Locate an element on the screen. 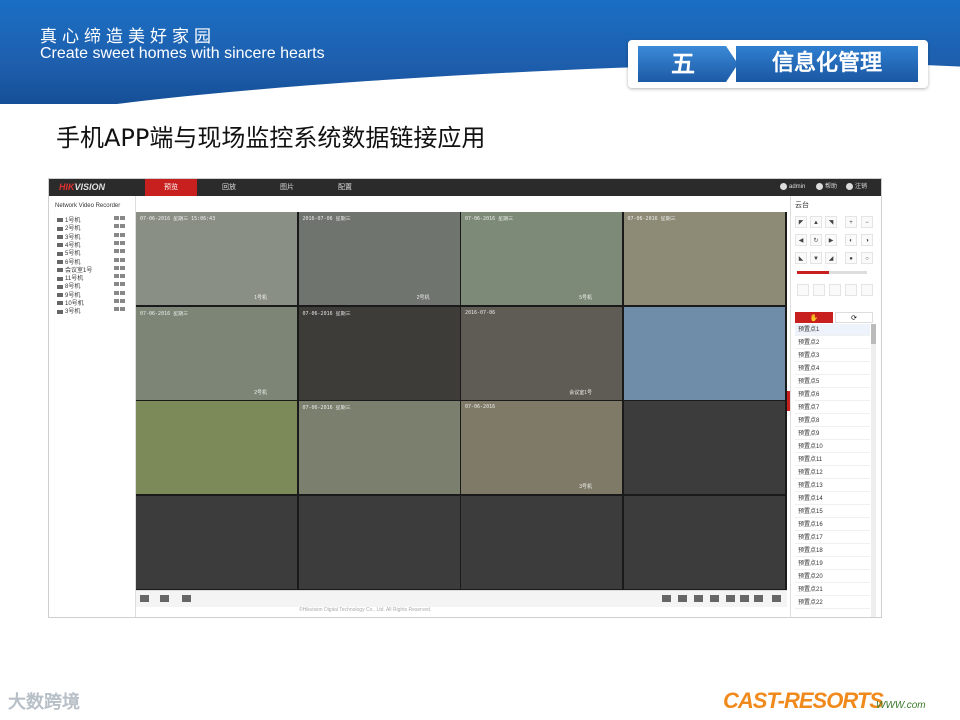  iris-open-icon: ● is located at coordinates (851, 258).